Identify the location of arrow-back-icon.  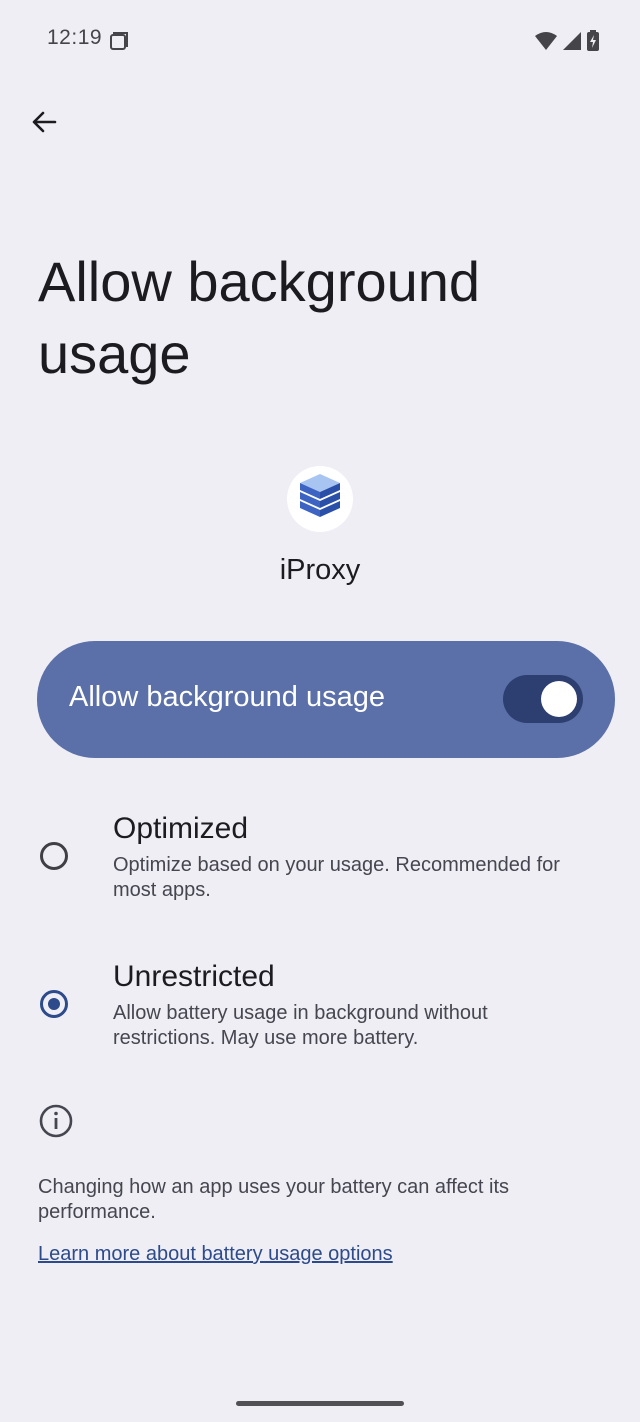
(44, 124).